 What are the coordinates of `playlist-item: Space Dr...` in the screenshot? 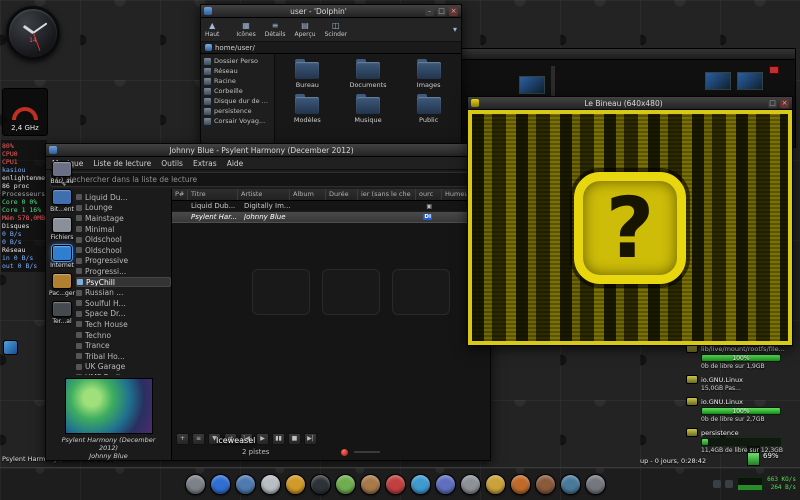 It's located at (123, 314).